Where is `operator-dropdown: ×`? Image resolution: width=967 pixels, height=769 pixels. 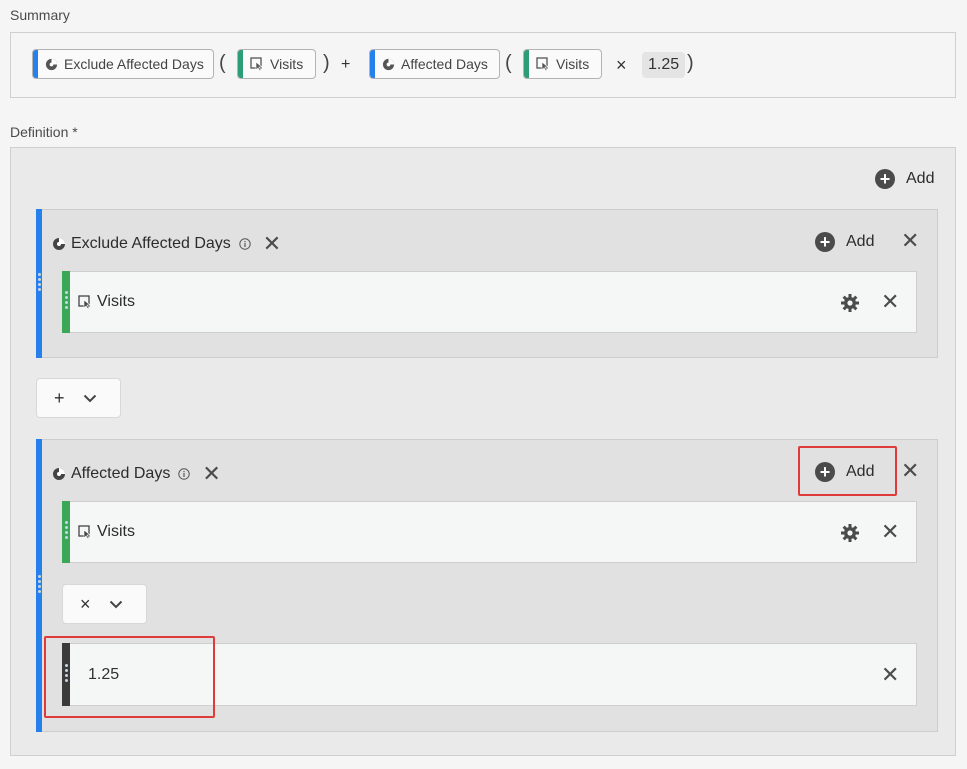
operator-dropdown: × is located at coordinates (104, 604).